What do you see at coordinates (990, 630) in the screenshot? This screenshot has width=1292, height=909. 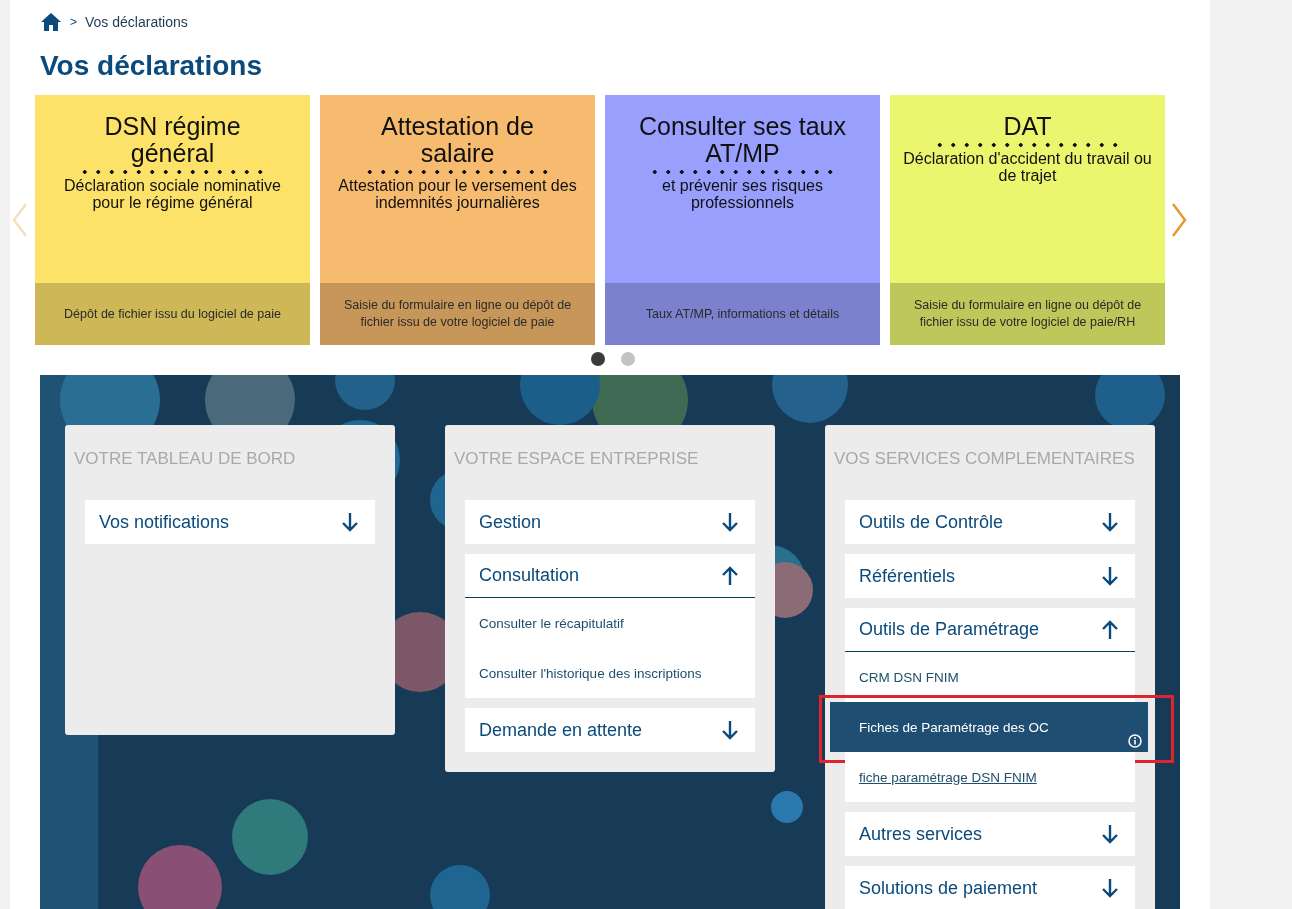 I see `accordion-header: Outils de Paramétrage` at bounding box center [990, 630].